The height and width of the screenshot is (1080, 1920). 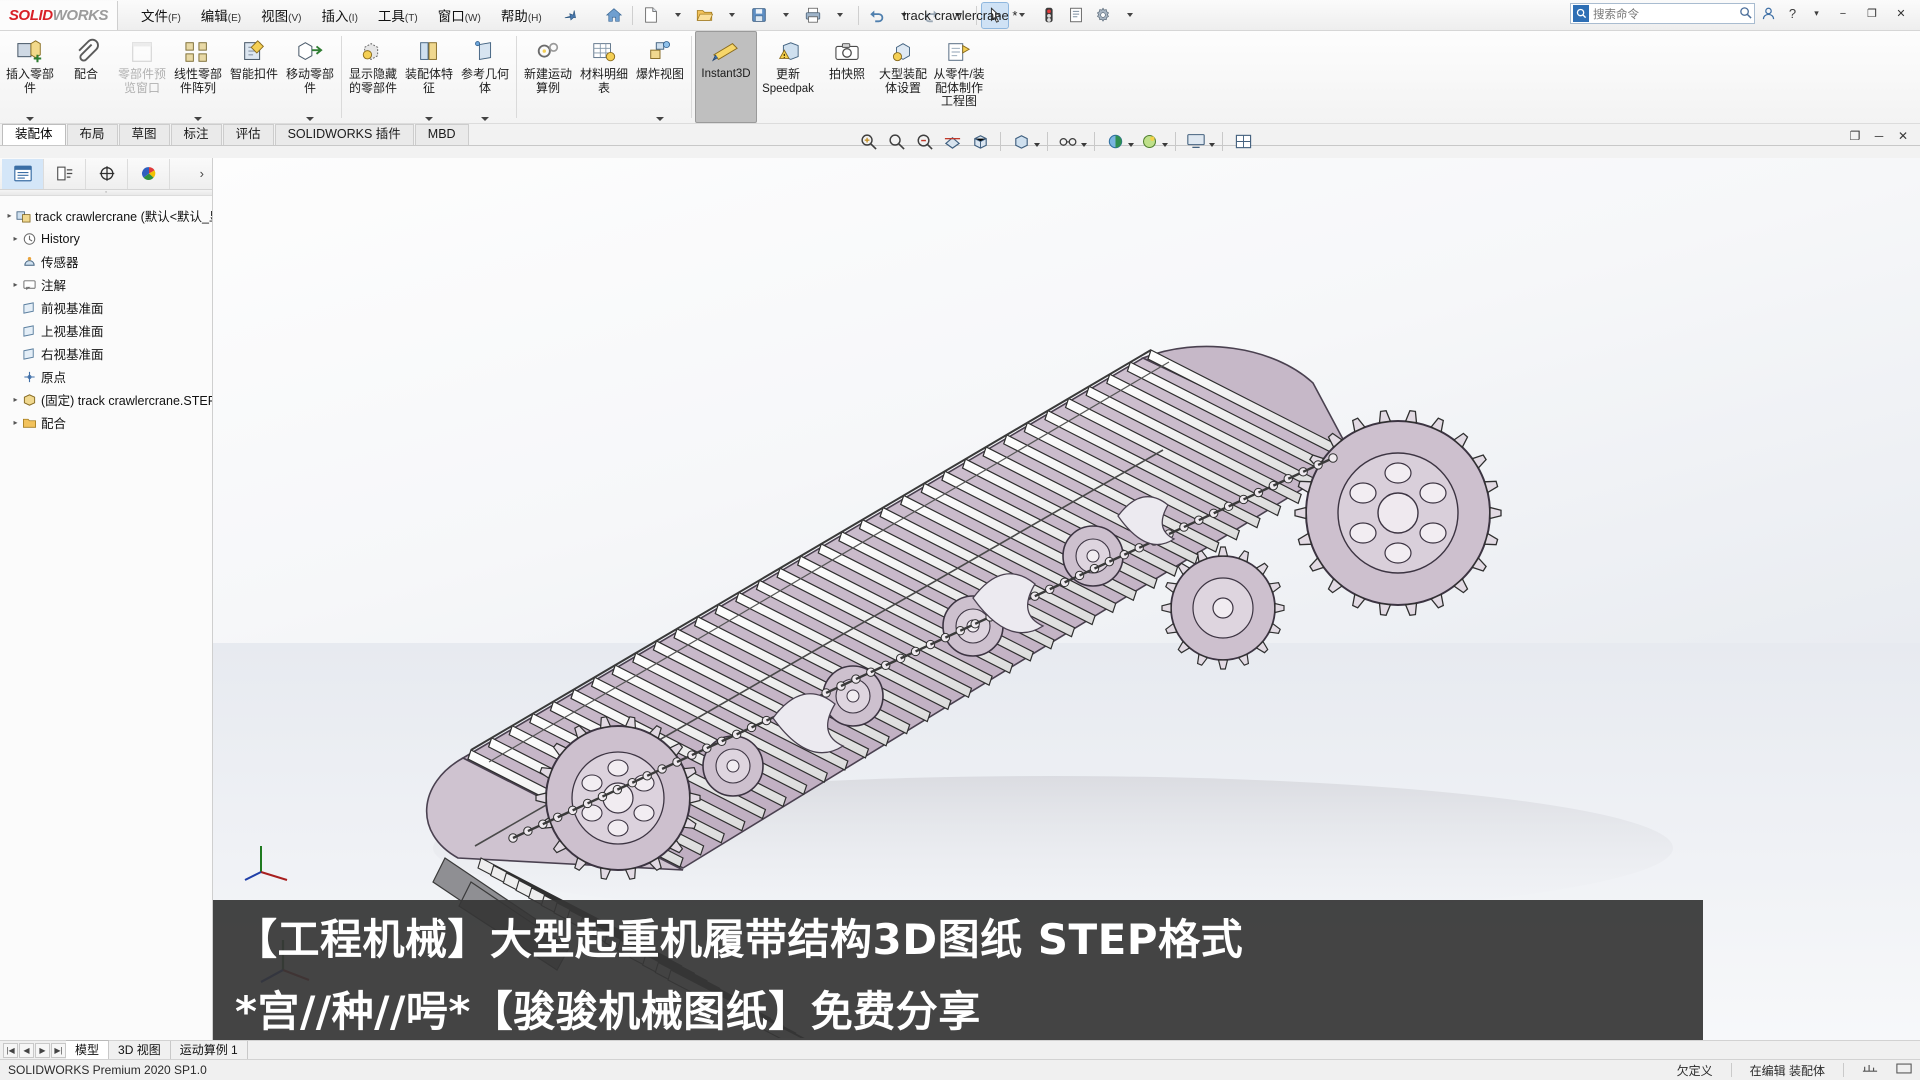 I want to click on tab-sketch: 草图, so click(x=144, y=134).